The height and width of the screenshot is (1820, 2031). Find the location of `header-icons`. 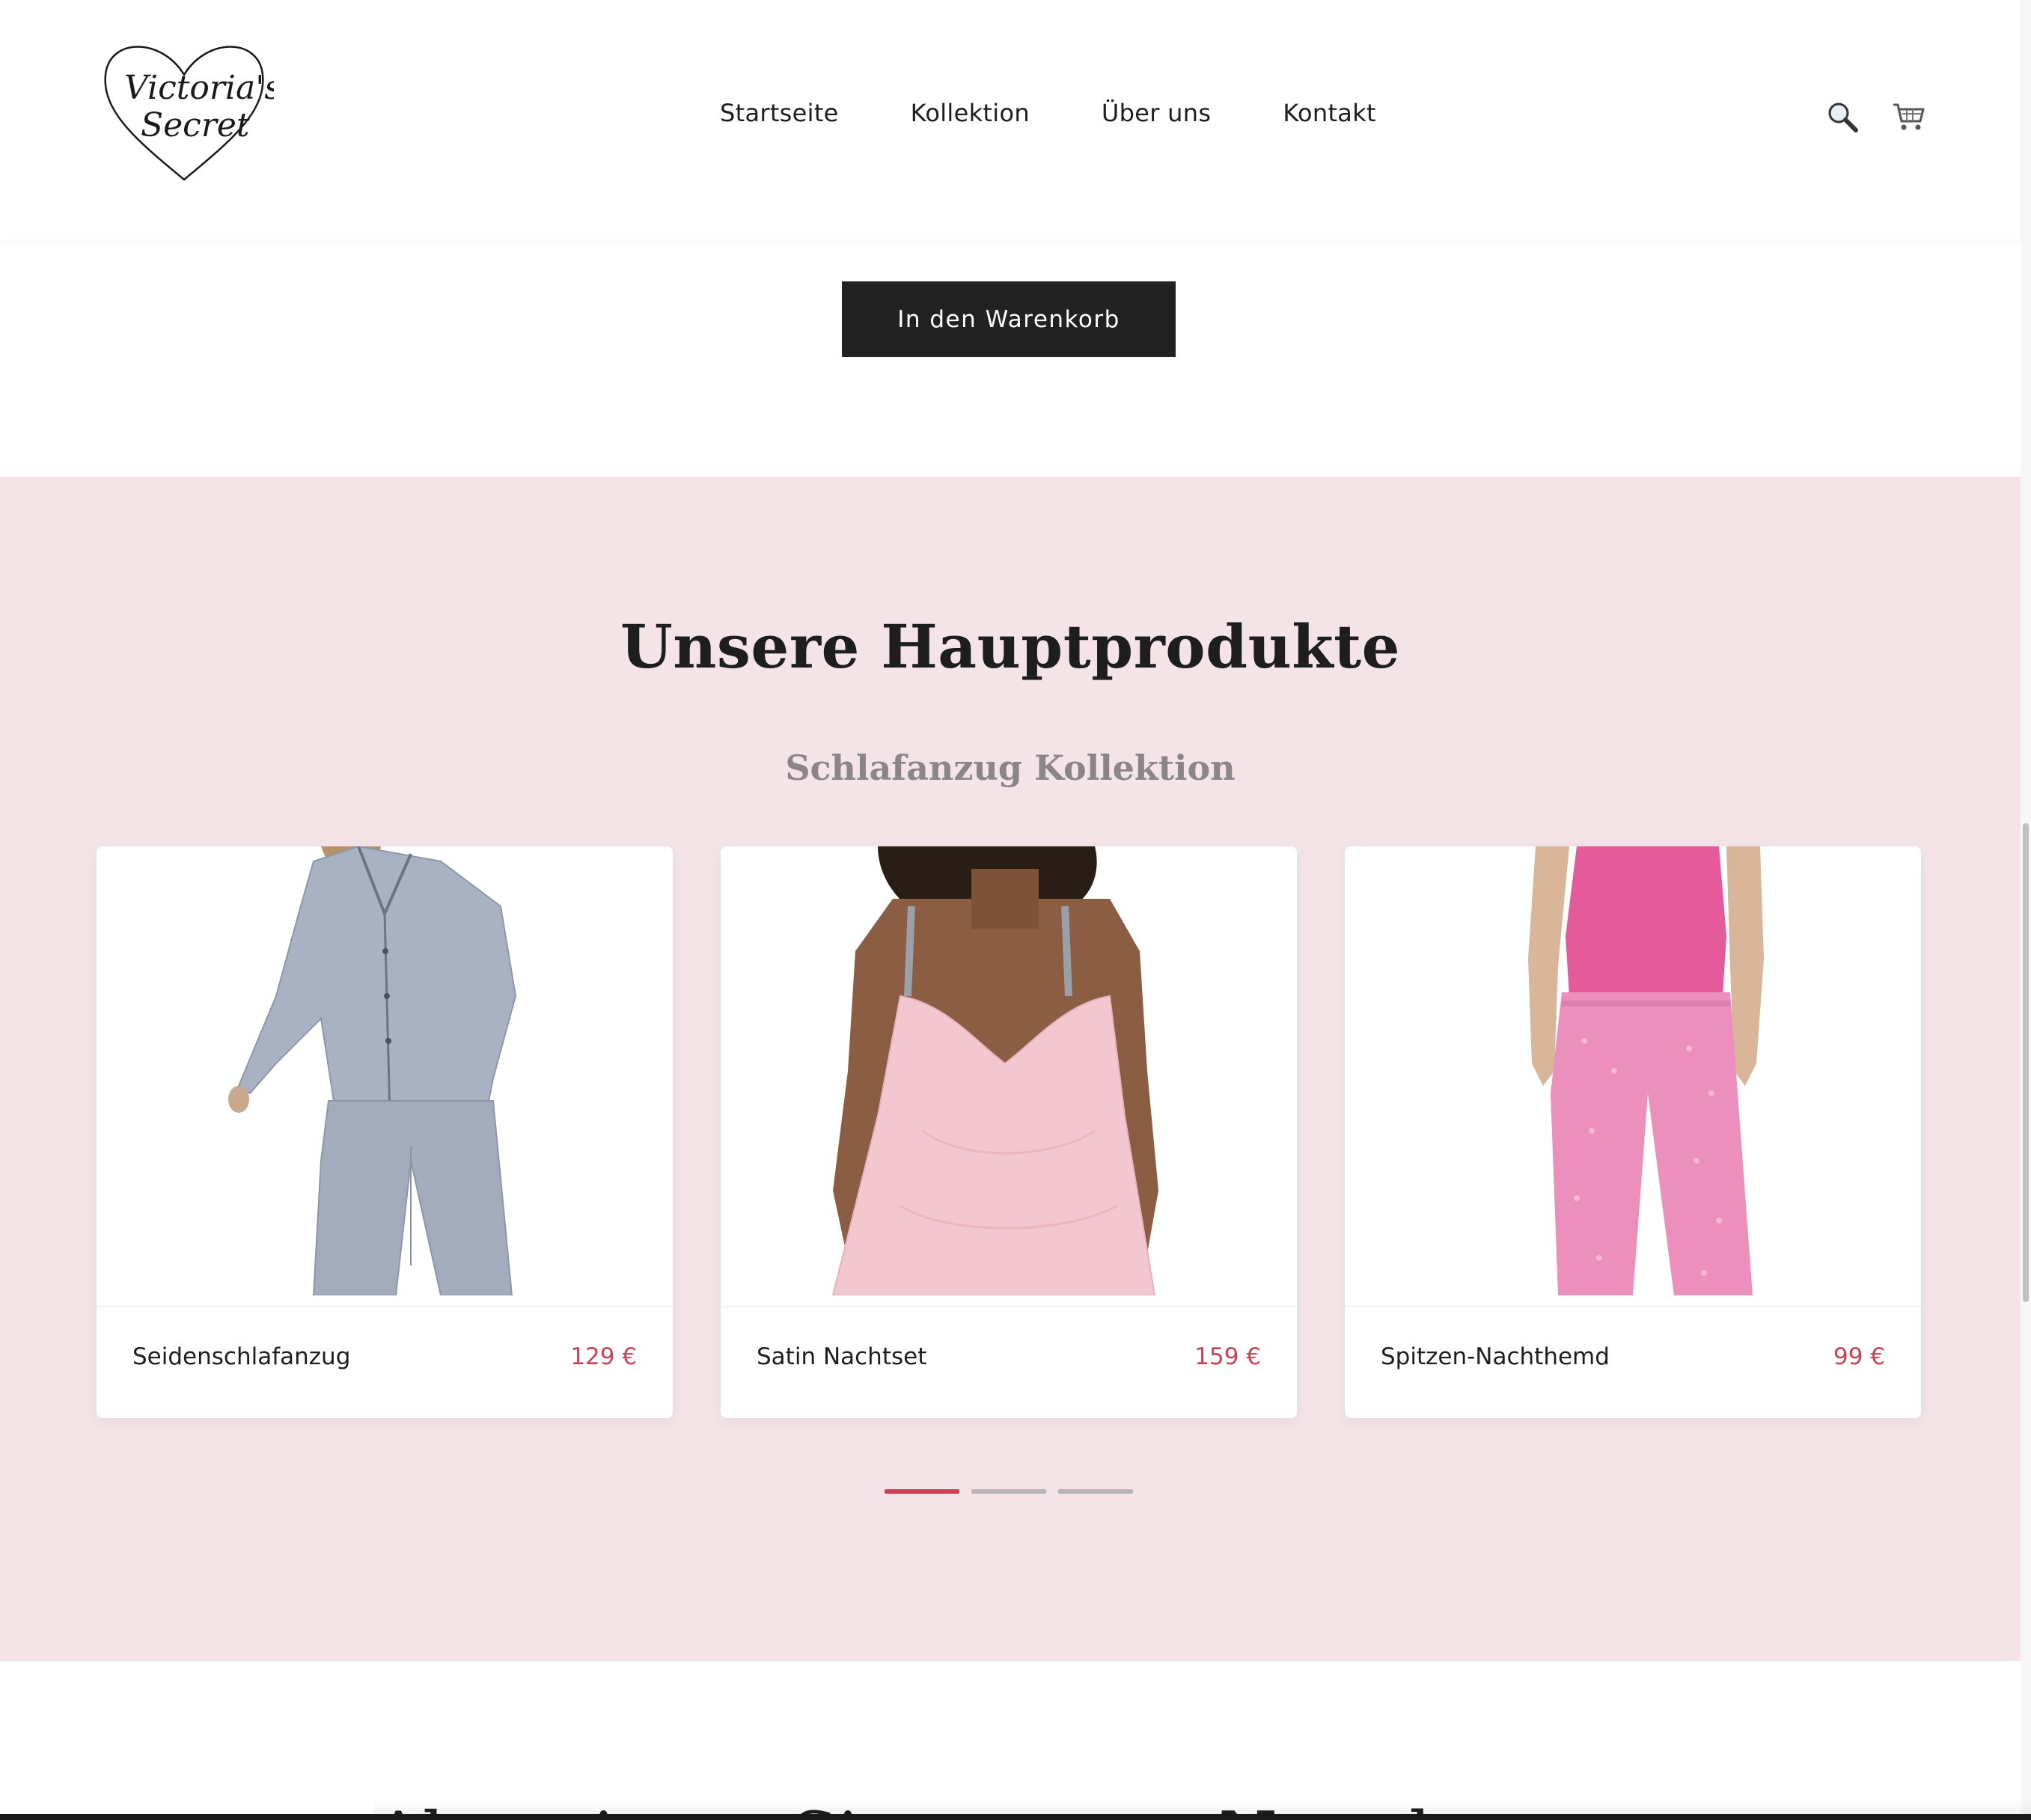

header-icons is located at coordinates (1875, 117).